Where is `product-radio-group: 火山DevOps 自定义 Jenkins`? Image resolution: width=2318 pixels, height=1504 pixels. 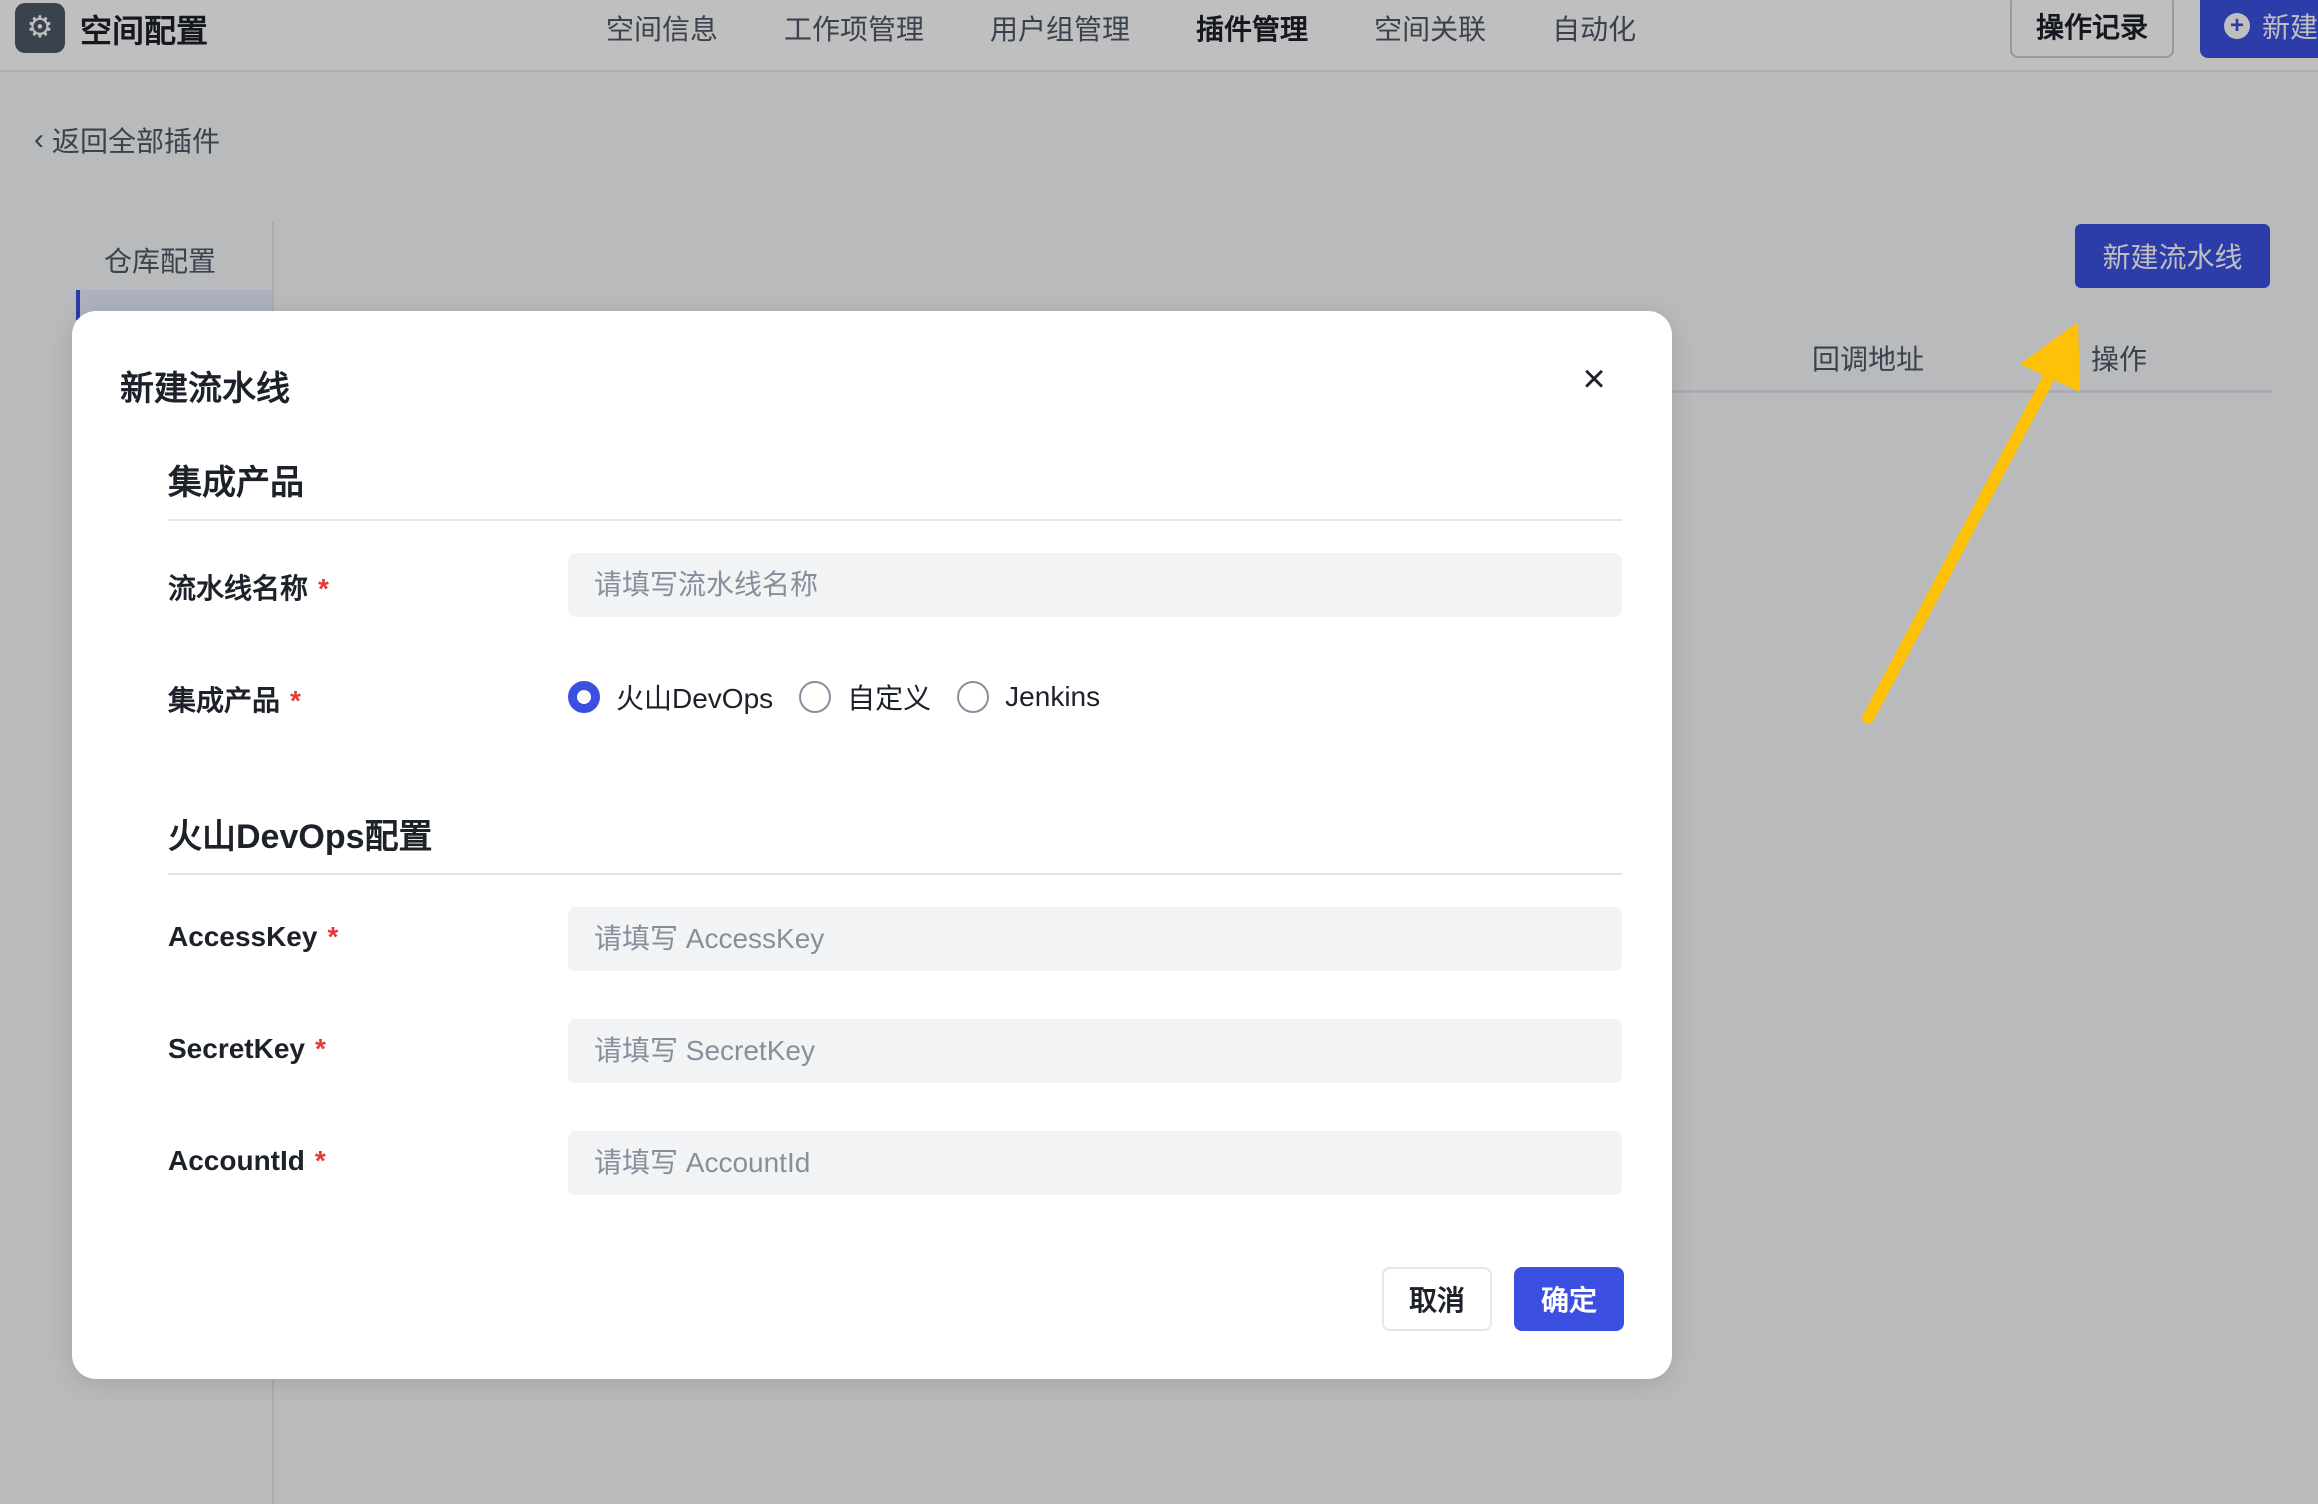 product-radio-group: 火山DevOps 自定义 Jenkins is located at coordinates (847, 697).